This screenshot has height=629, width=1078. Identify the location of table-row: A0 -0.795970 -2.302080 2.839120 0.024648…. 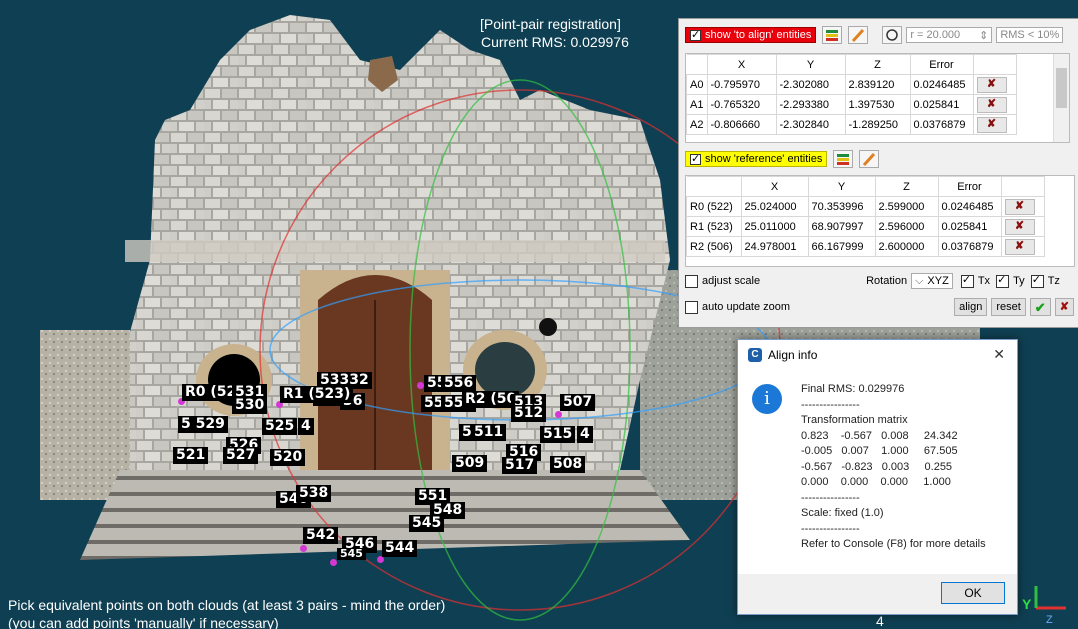
(851, 84).